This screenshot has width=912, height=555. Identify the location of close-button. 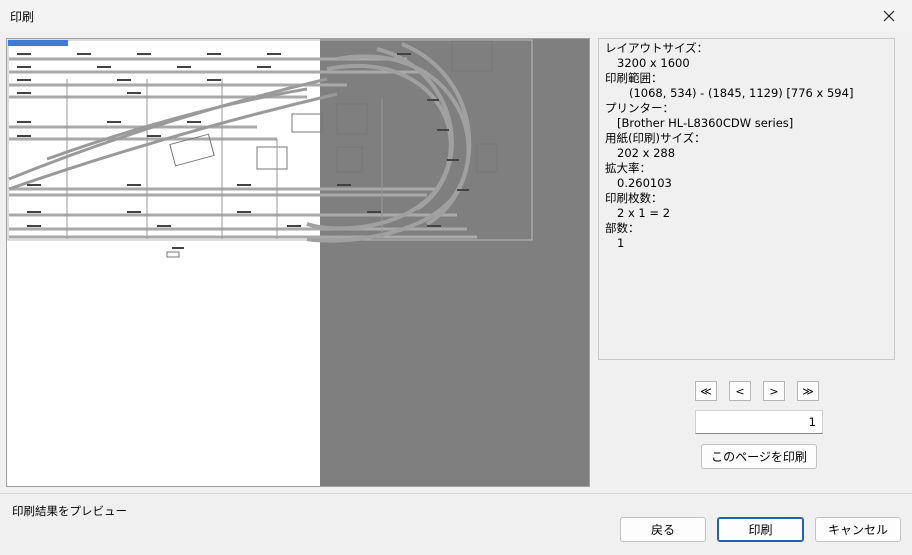
(889, 16).